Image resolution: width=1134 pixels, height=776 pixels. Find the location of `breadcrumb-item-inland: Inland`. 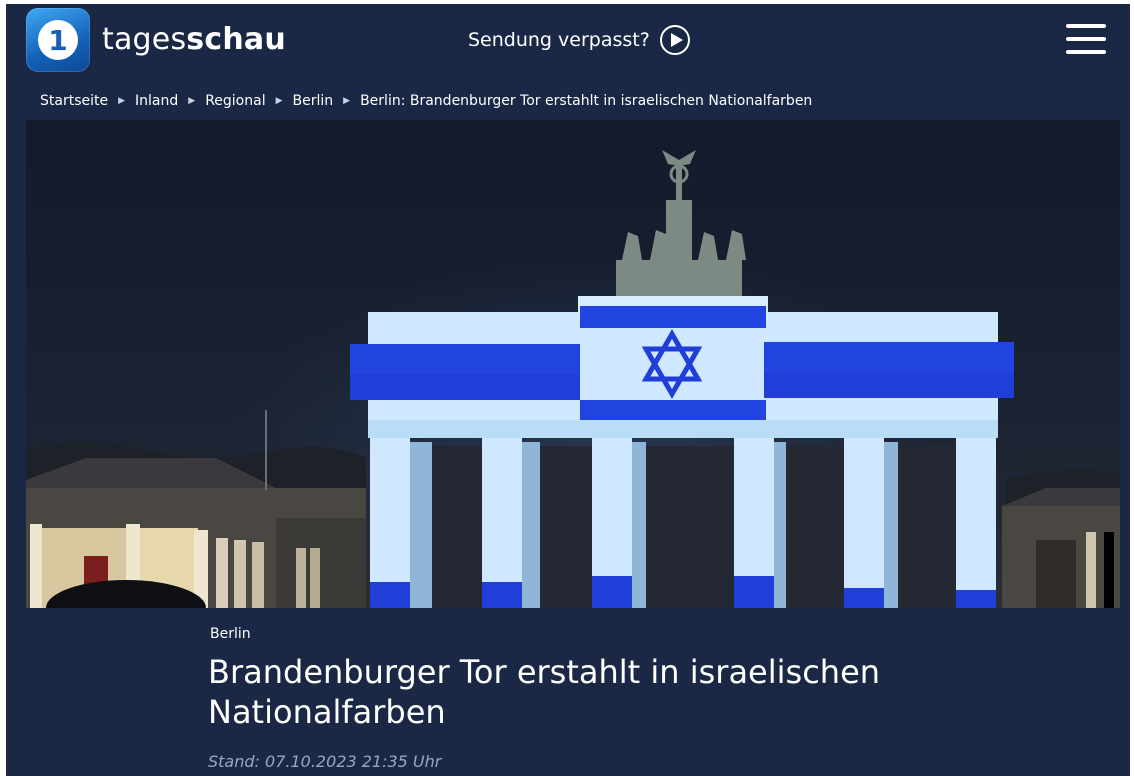

breadcrumb-item-inland: Inland is located at coordinates (156, 101).